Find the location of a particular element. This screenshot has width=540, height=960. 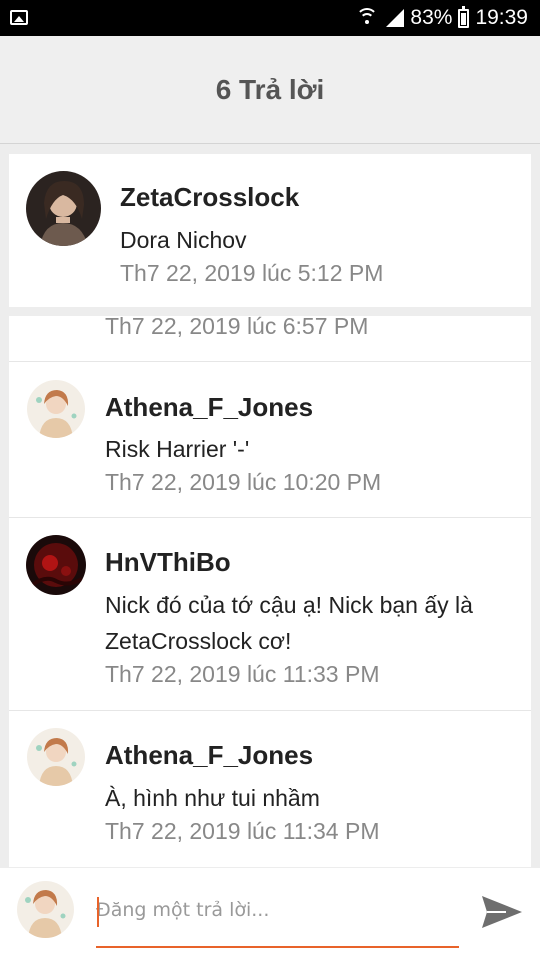

reply-timestamp: Th7 22, 2019 lúc 11:34 PM is located at coordinates (242, 831).